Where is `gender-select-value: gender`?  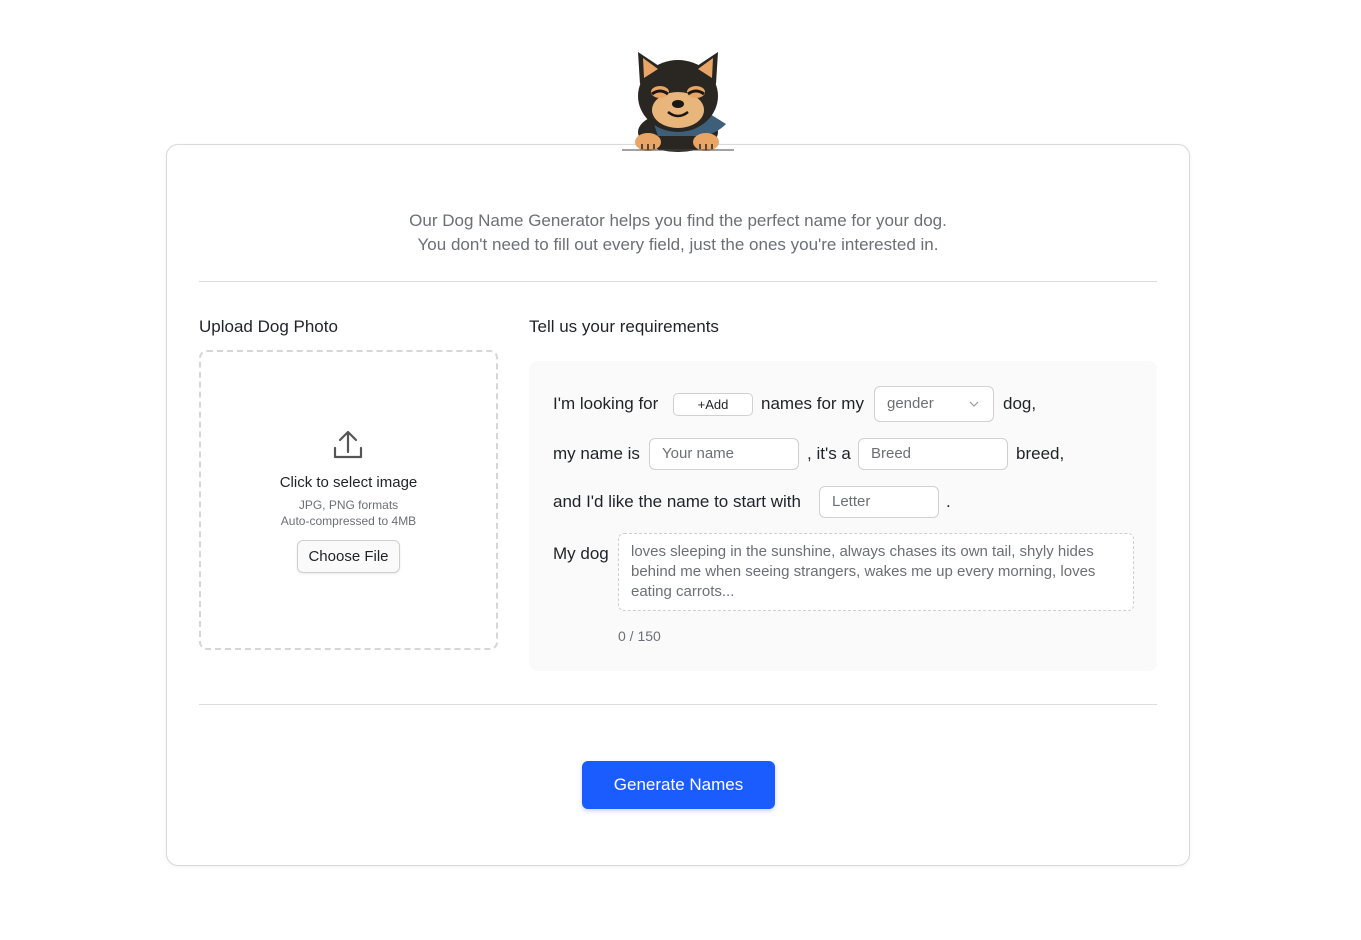 gender-select-value: gender is located at coordinates (910, 403).